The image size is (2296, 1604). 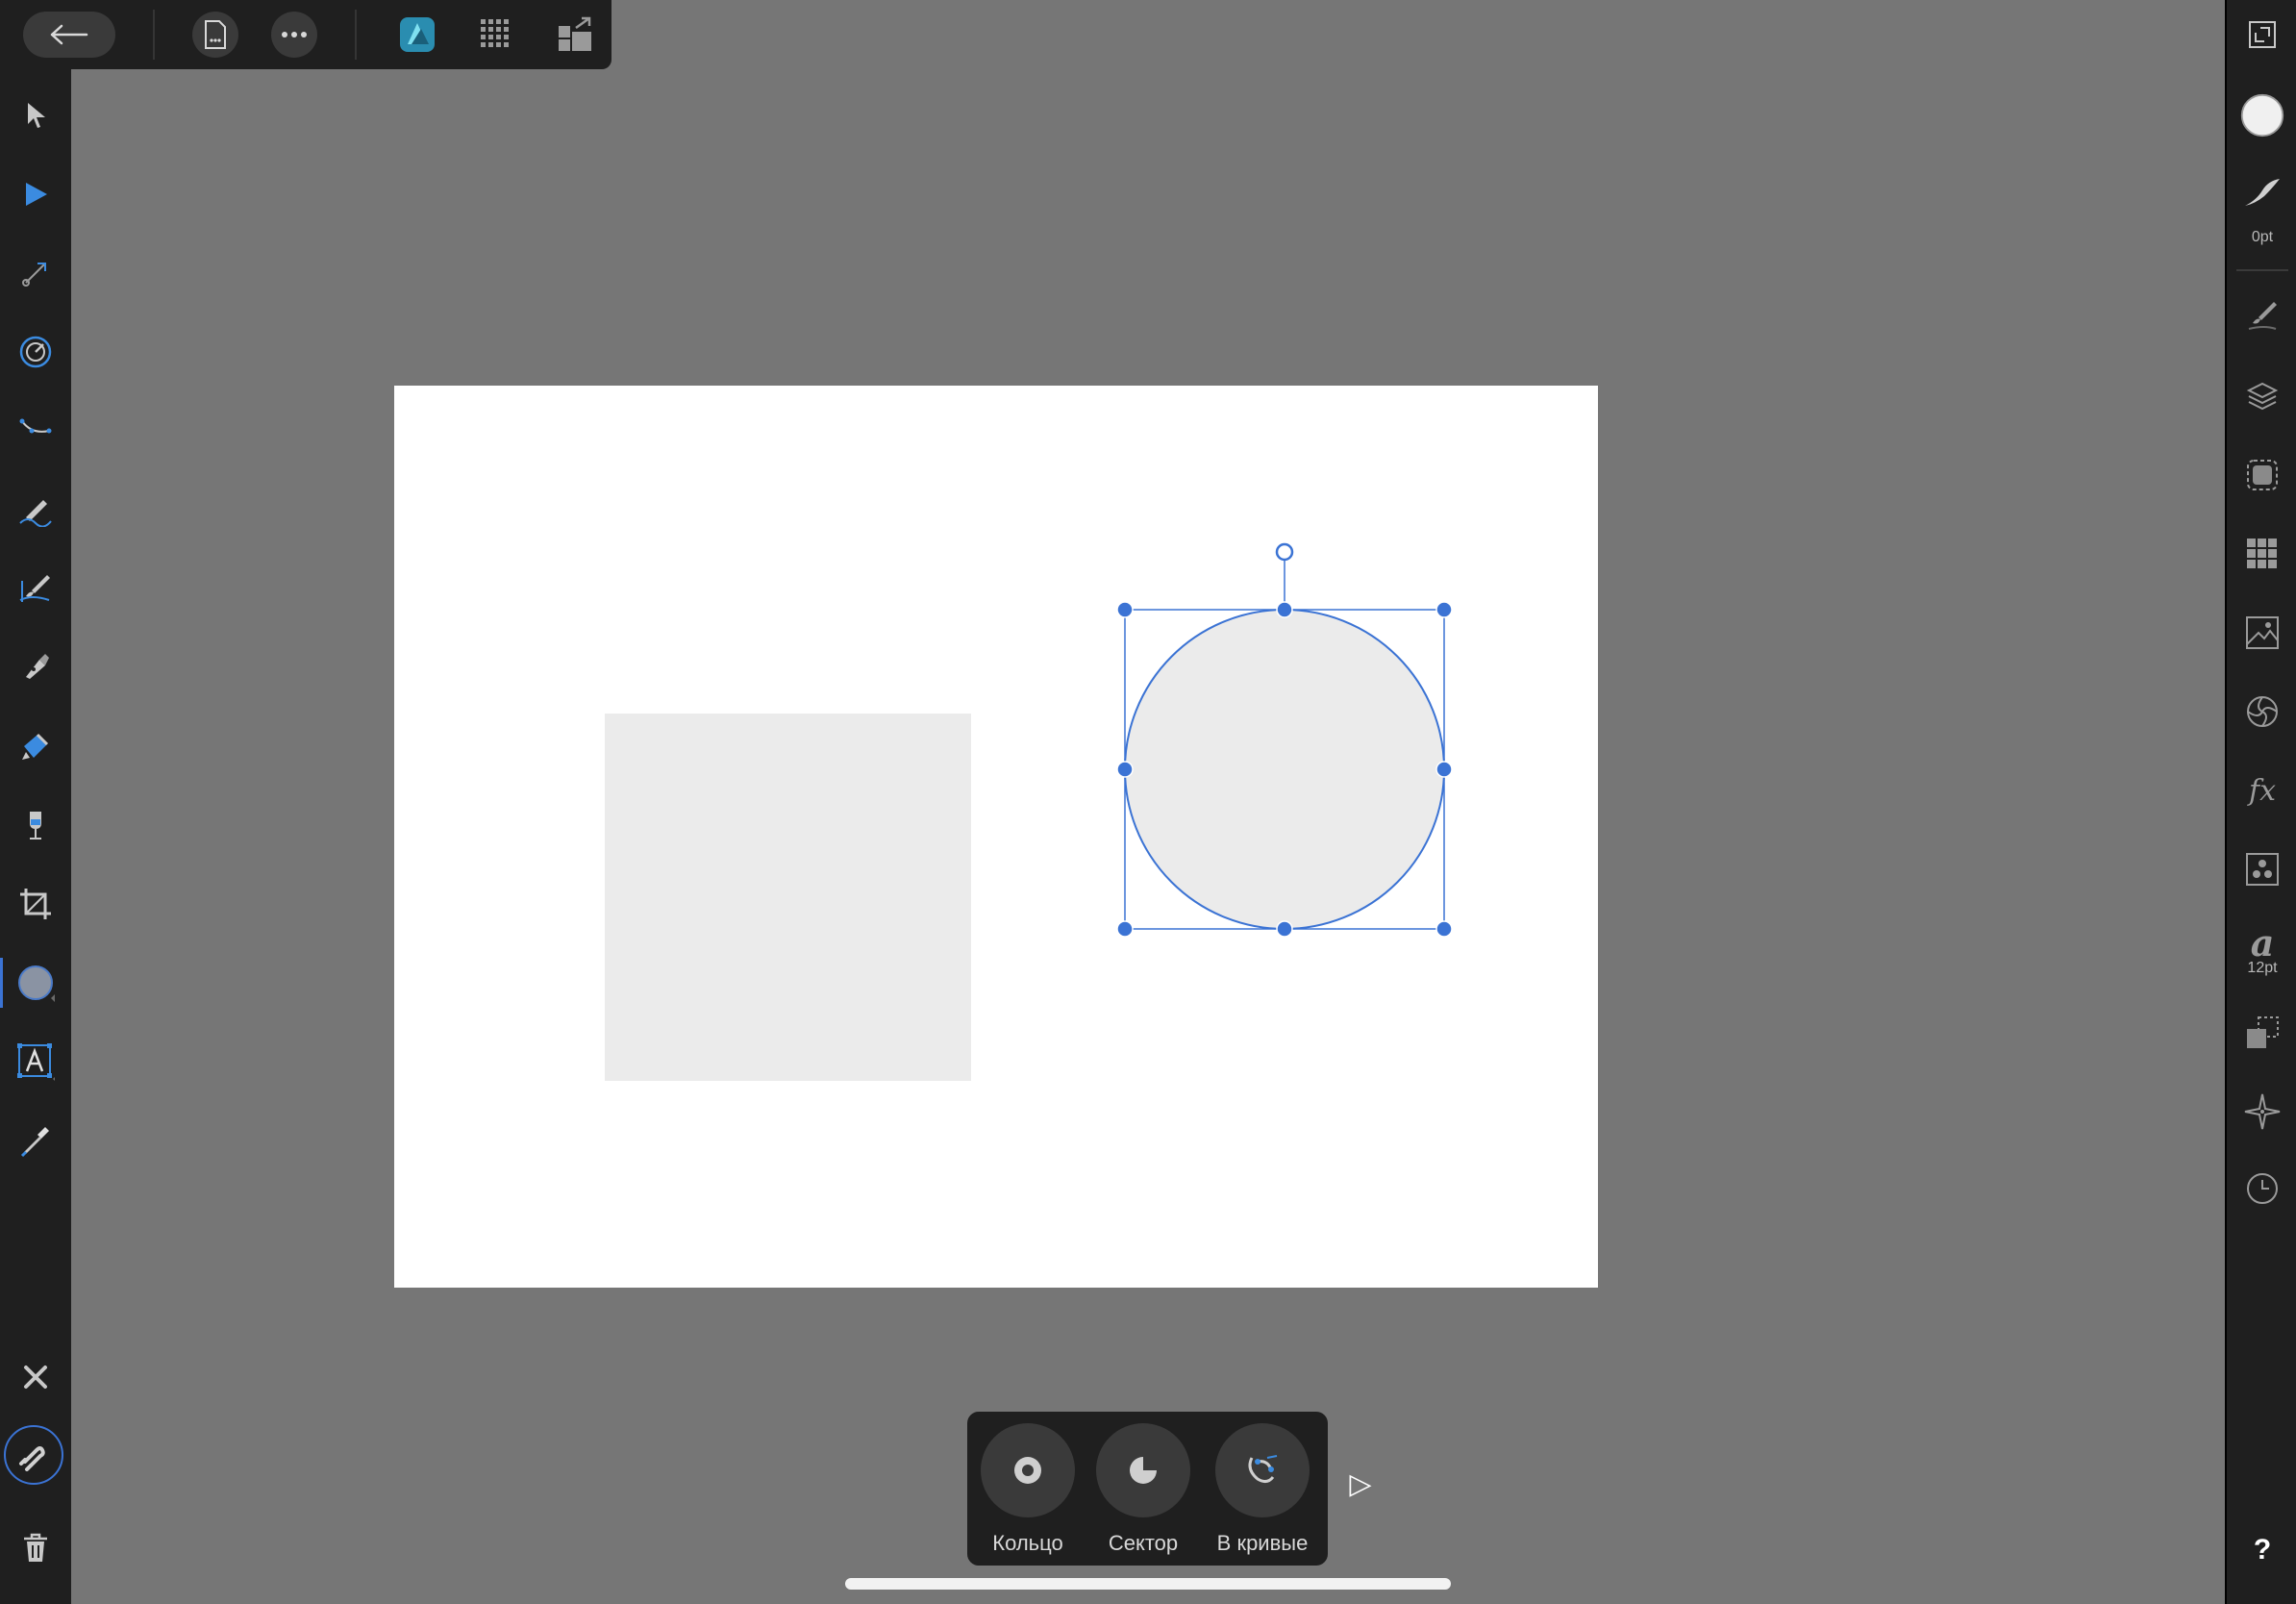 I want to click on brushes-panel-button, so click(x=2262, y=315).